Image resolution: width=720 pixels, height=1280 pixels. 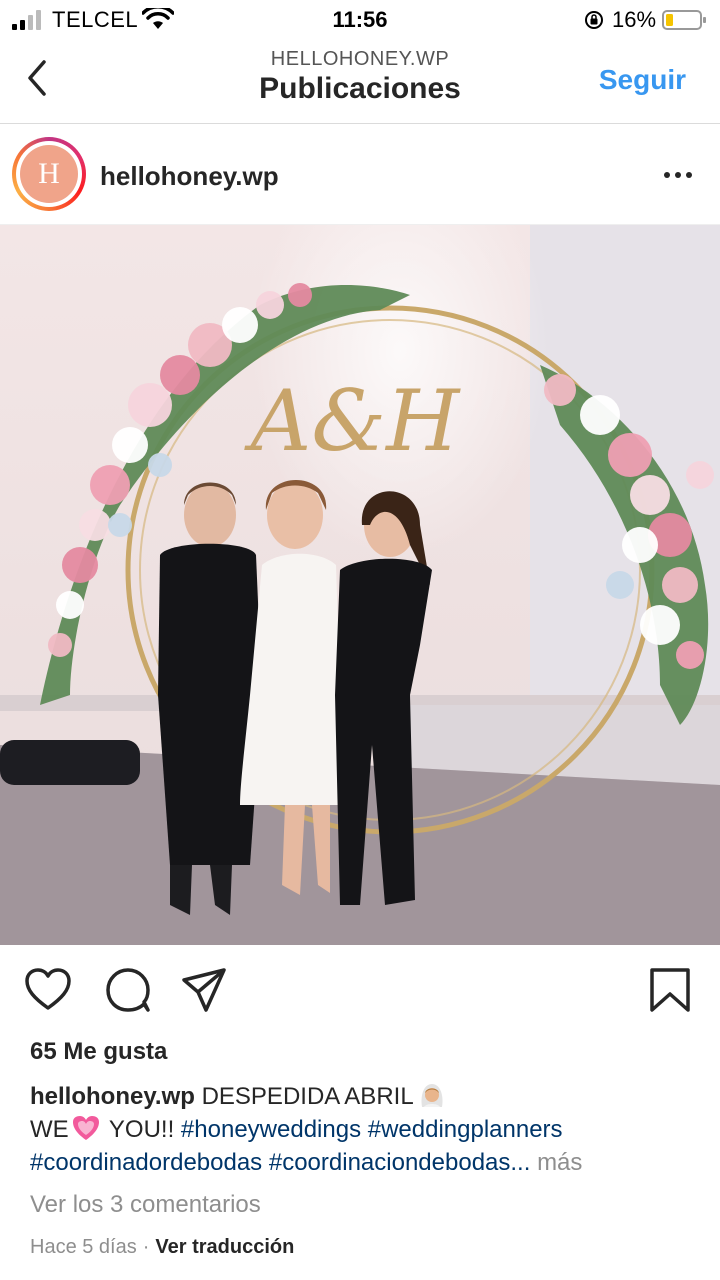 I want to click on post-timestamp: Hace 5 días, so click(x=83, y=1247).